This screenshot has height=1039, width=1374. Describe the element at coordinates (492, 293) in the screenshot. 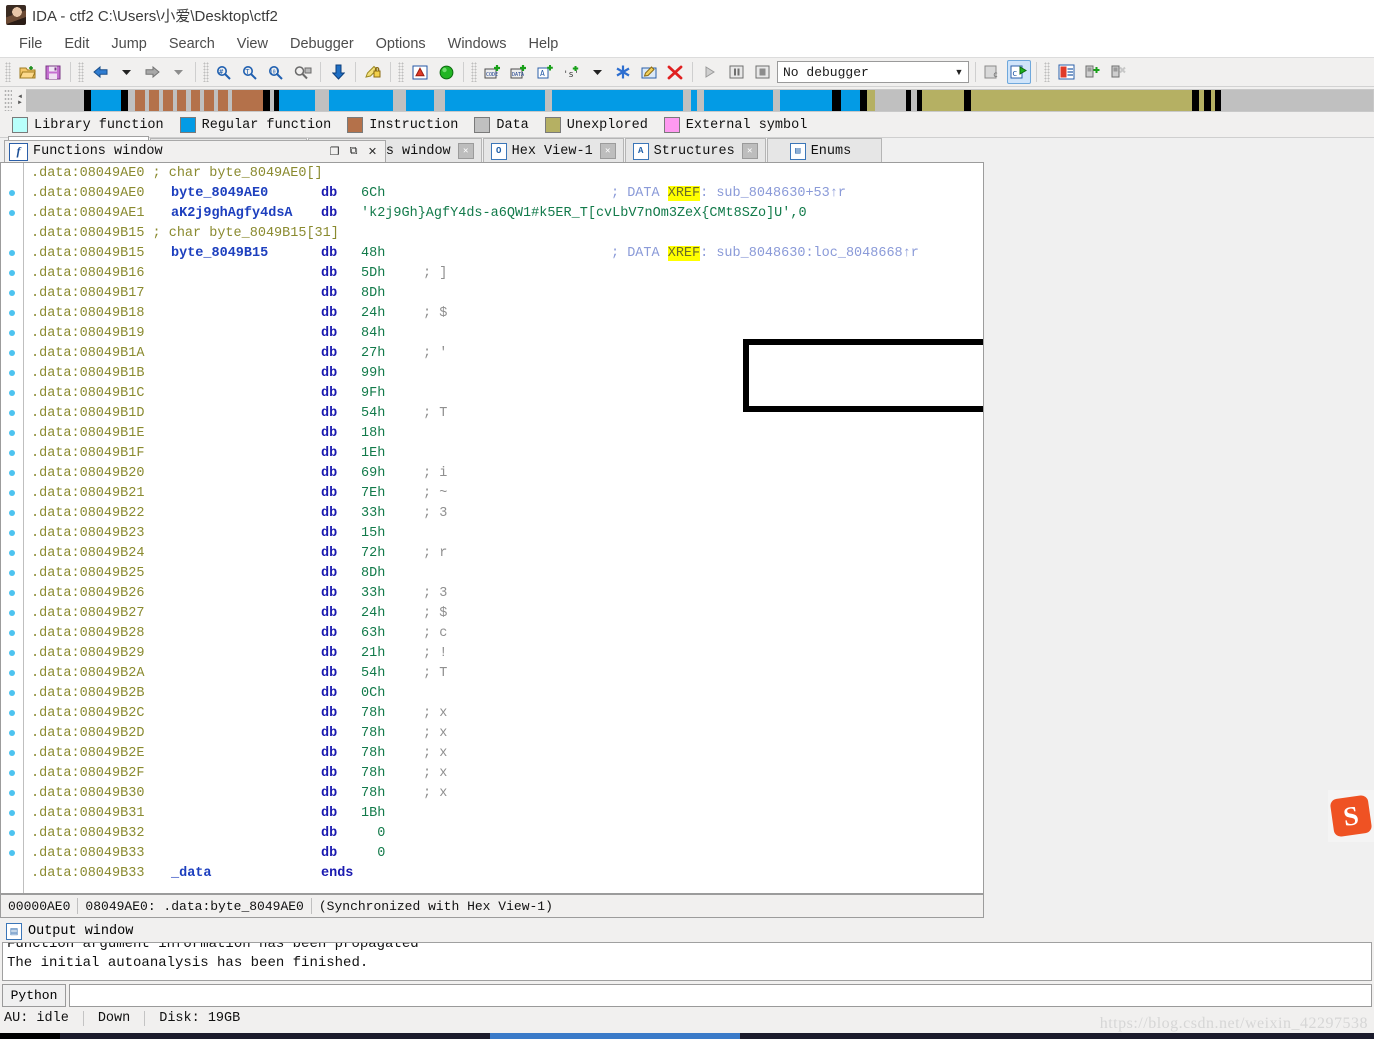

I see `disassembly-line: .data:08049B17 db 8Dh` at that location.